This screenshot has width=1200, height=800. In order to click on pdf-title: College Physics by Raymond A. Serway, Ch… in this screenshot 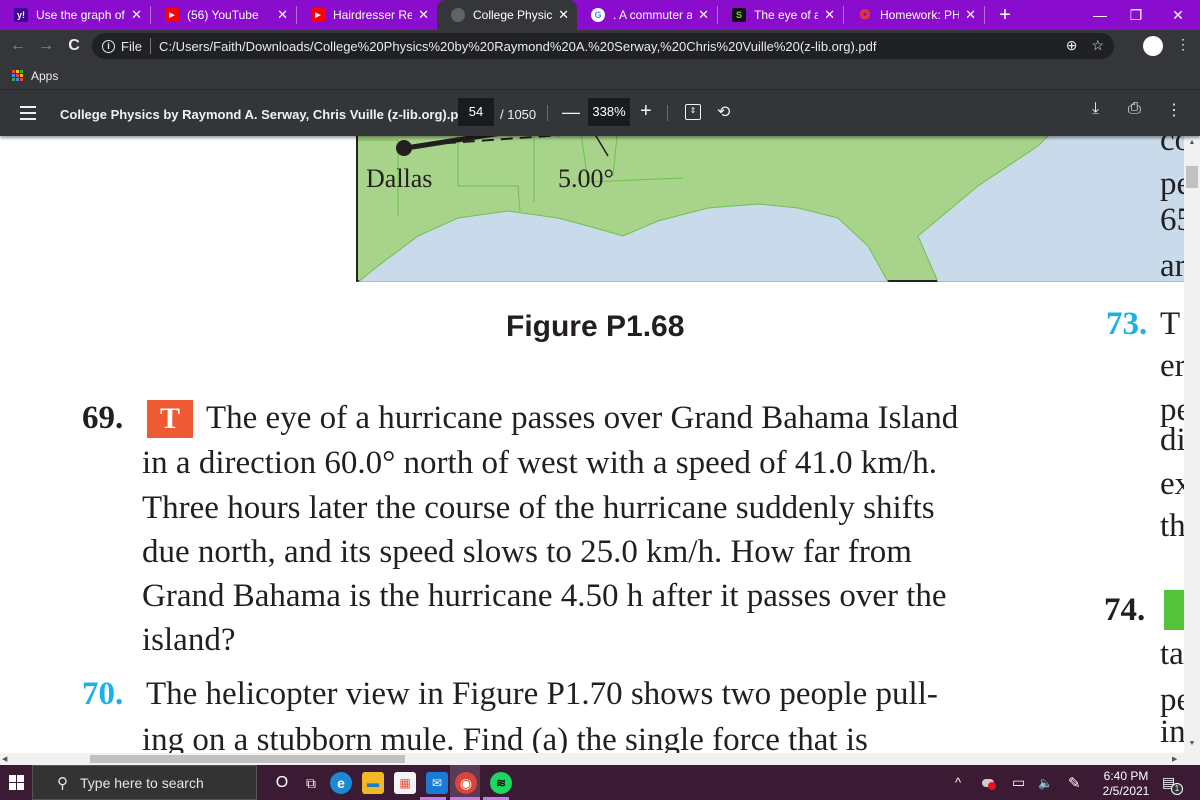, I will do `click(265, 114)`.